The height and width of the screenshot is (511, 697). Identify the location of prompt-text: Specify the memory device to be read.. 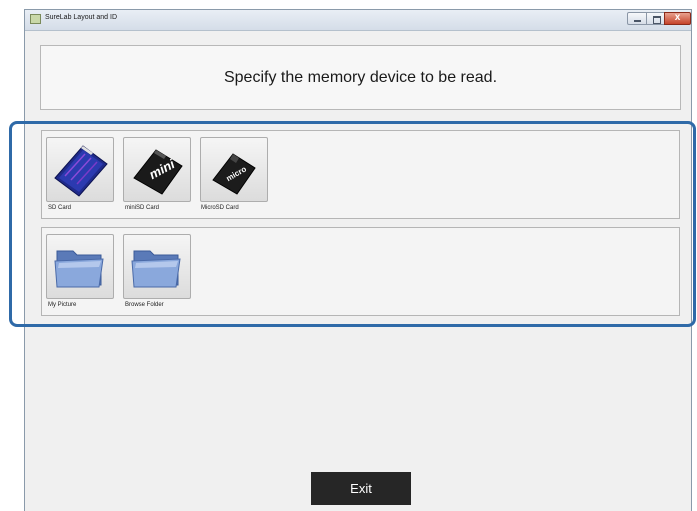
(360, 77).